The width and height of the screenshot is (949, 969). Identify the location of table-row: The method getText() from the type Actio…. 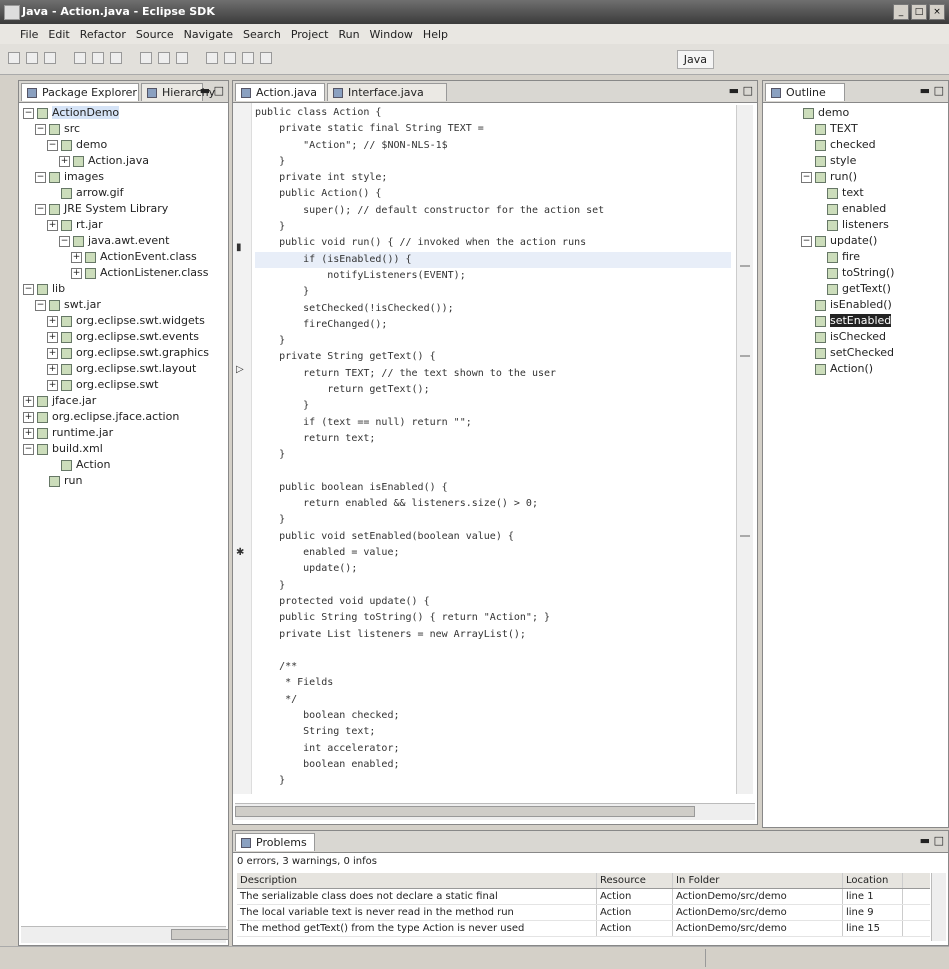
(583, 929).